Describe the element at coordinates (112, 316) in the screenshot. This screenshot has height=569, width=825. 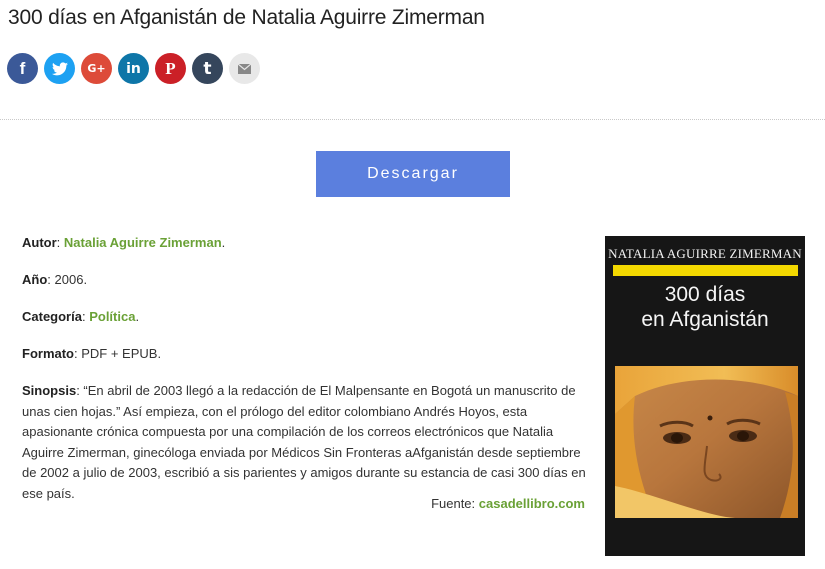
I see `category-link: Política` at that location.